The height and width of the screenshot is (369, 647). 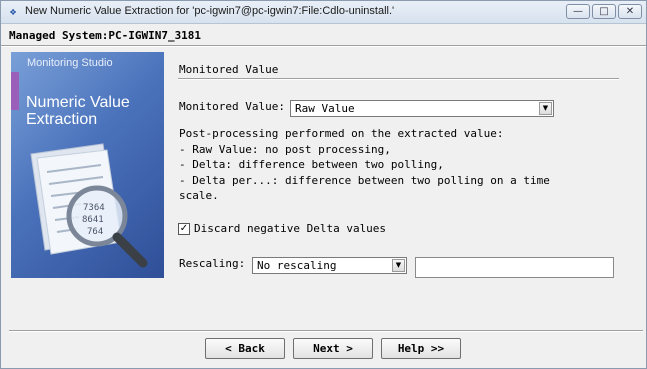 I want to click on help-button: Help >>, so click(x=421, y=348).